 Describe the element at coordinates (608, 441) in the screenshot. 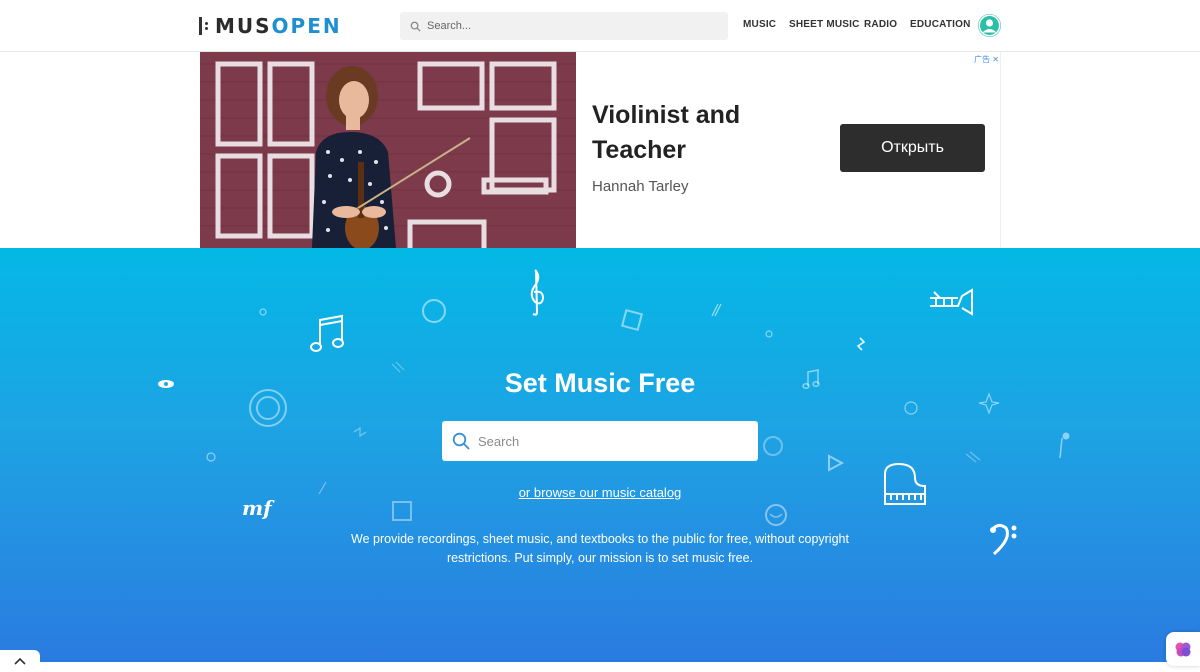

I see `hero-search-input` at that location.